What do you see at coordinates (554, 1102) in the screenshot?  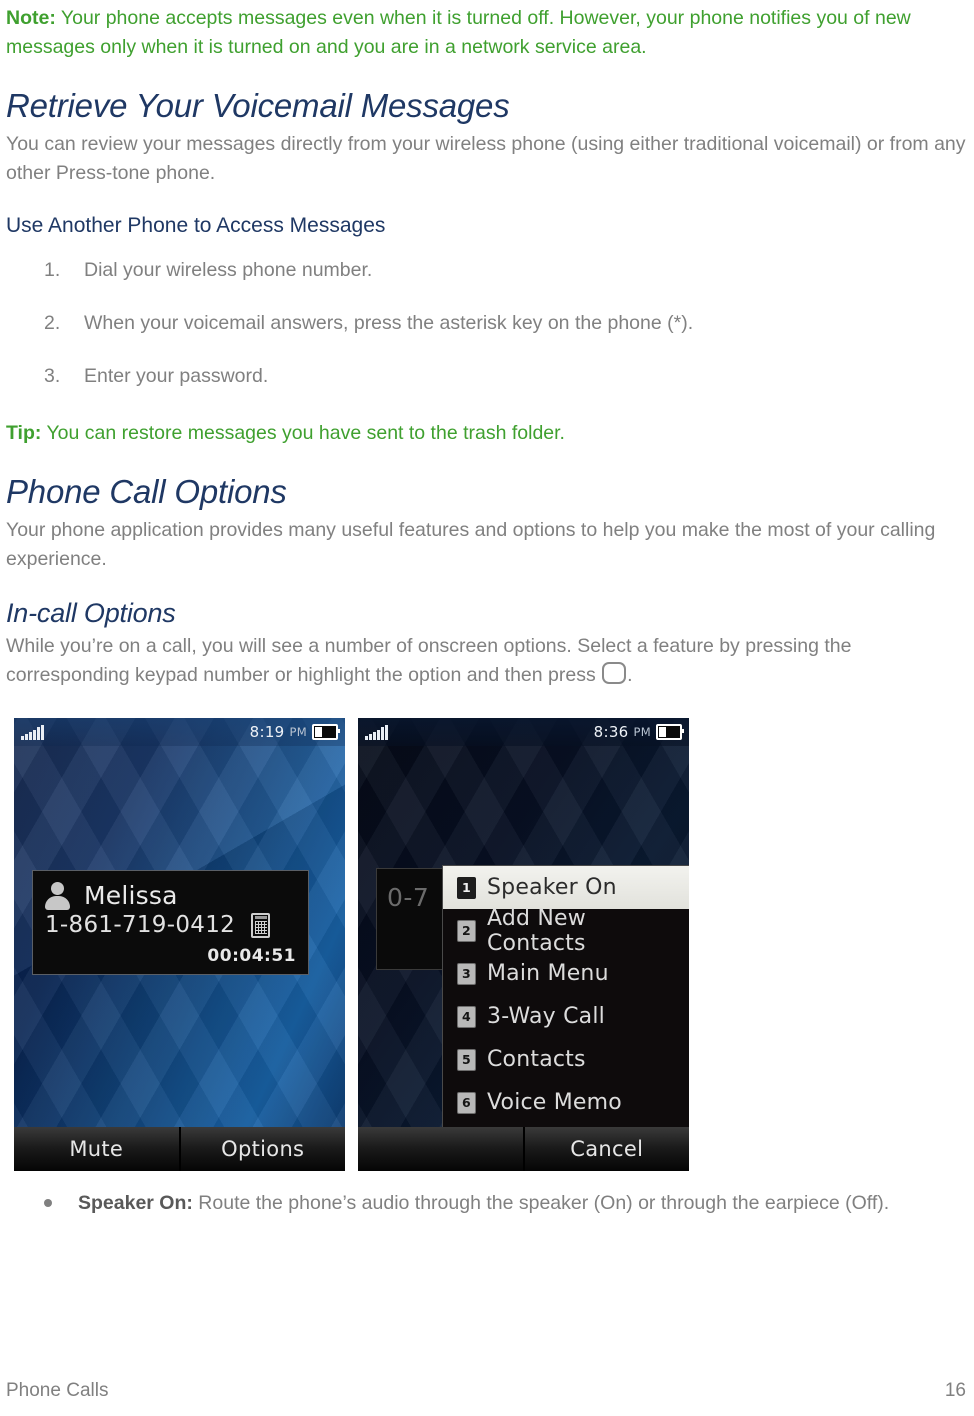 I see `menu-item-label: Voice Memo` at bounding box center [554, 1102].